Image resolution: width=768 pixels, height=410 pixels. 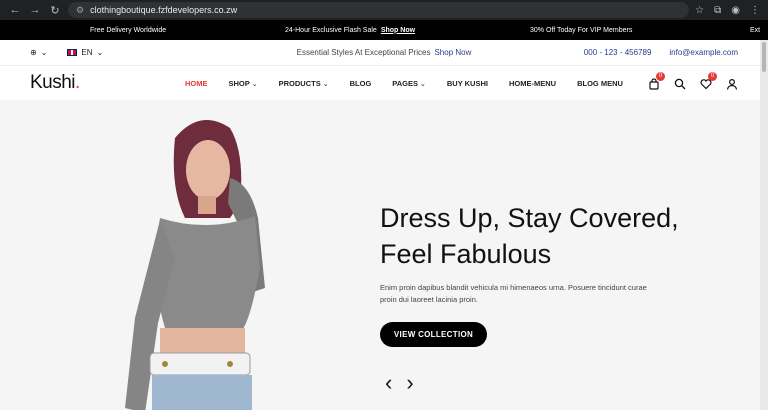 I want to click on back-icon: ←, so click(x=15, y=10).